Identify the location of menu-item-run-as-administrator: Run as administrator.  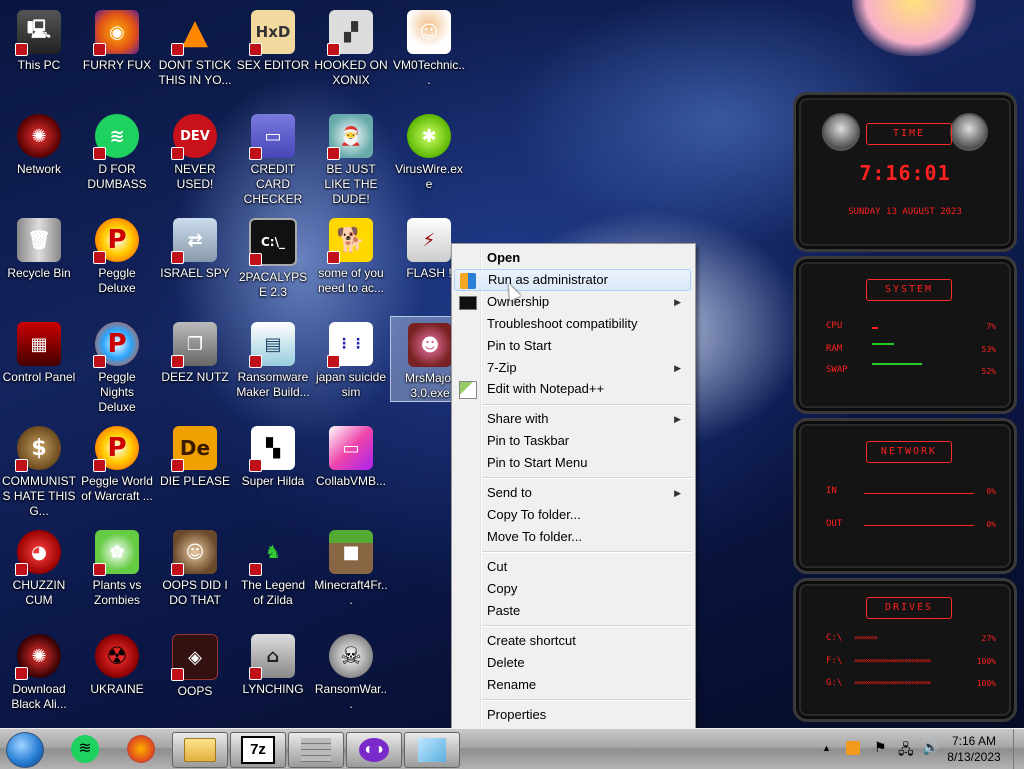
(572, 280).